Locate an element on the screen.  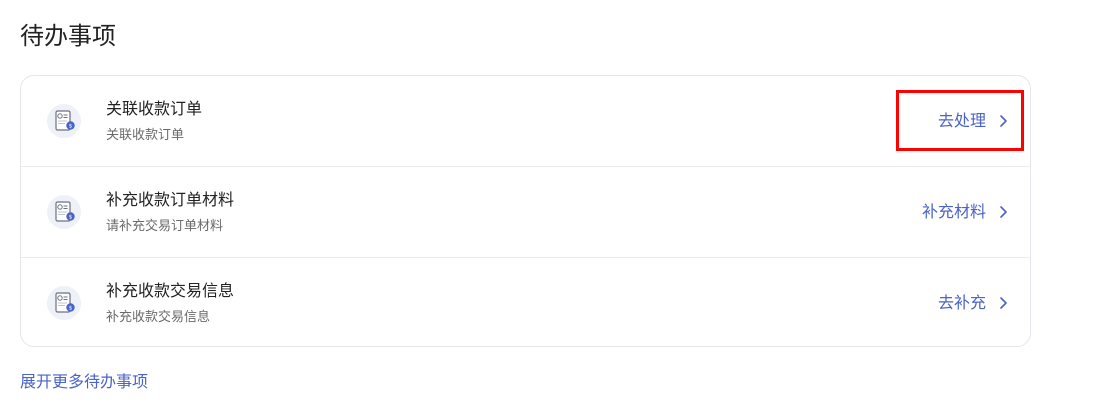
todo-item-subtitle: 补充收款交易信息 is located at coordinates (158, 317).